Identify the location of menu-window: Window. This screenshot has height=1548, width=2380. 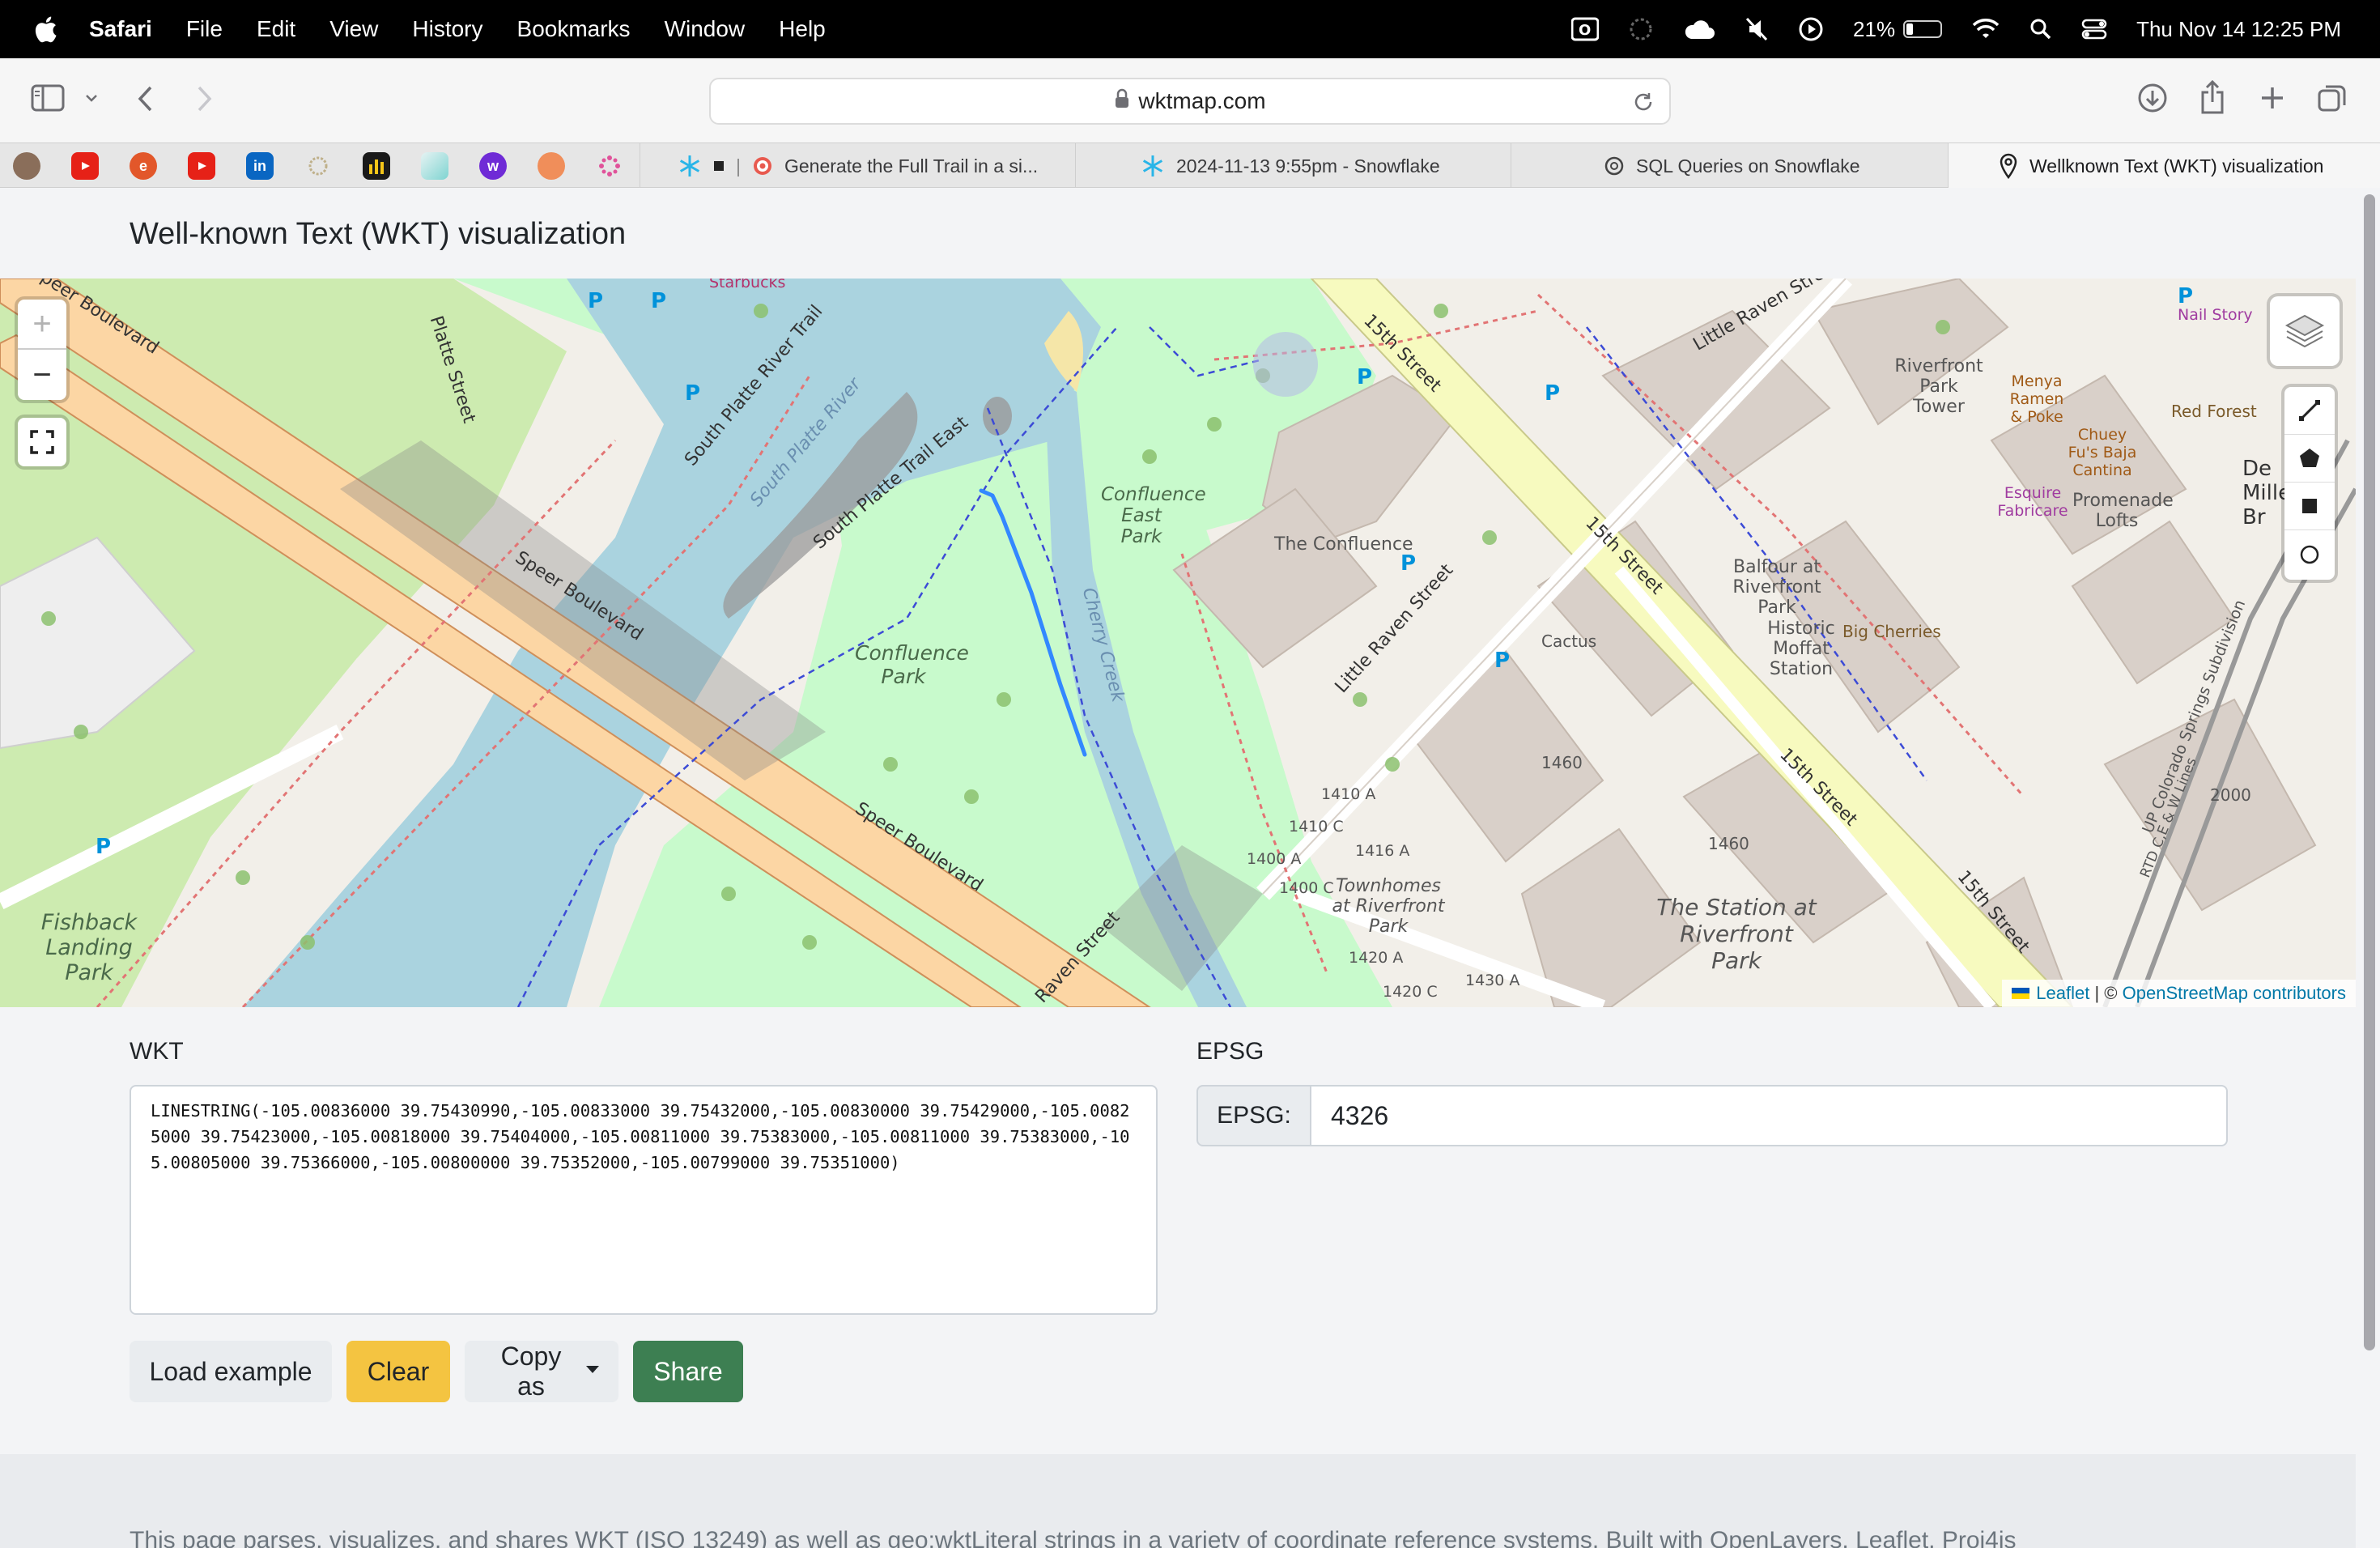
(705, 29).